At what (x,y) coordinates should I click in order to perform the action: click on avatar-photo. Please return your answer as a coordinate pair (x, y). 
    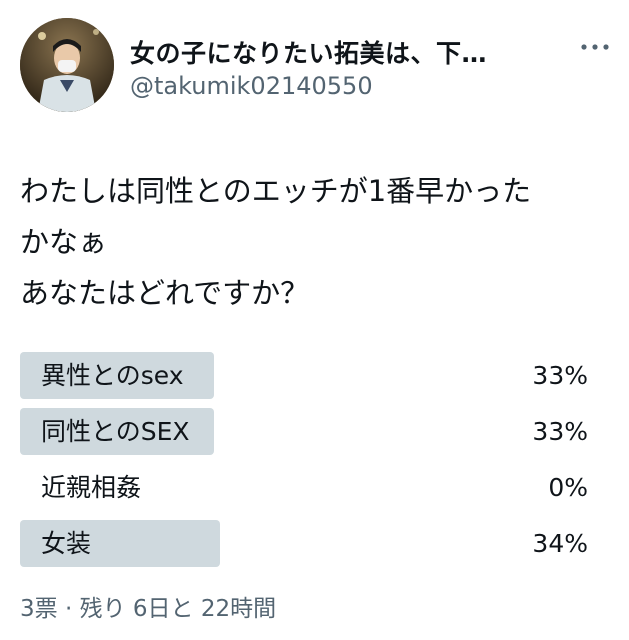
    Looking at the image, I should click on (67, 65).